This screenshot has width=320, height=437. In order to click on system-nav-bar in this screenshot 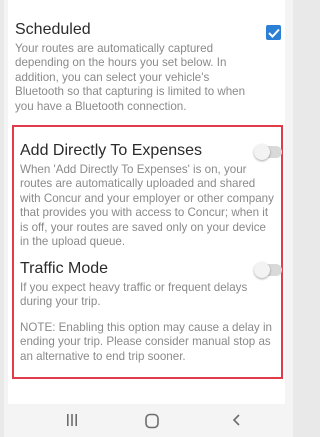, I will do `click(148, 421)`.